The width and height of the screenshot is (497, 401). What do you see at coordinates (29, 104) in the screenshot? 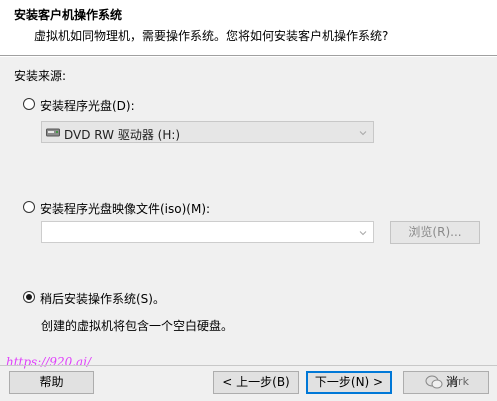
I see `radio-install-disc` at bounding box center [29, 104].